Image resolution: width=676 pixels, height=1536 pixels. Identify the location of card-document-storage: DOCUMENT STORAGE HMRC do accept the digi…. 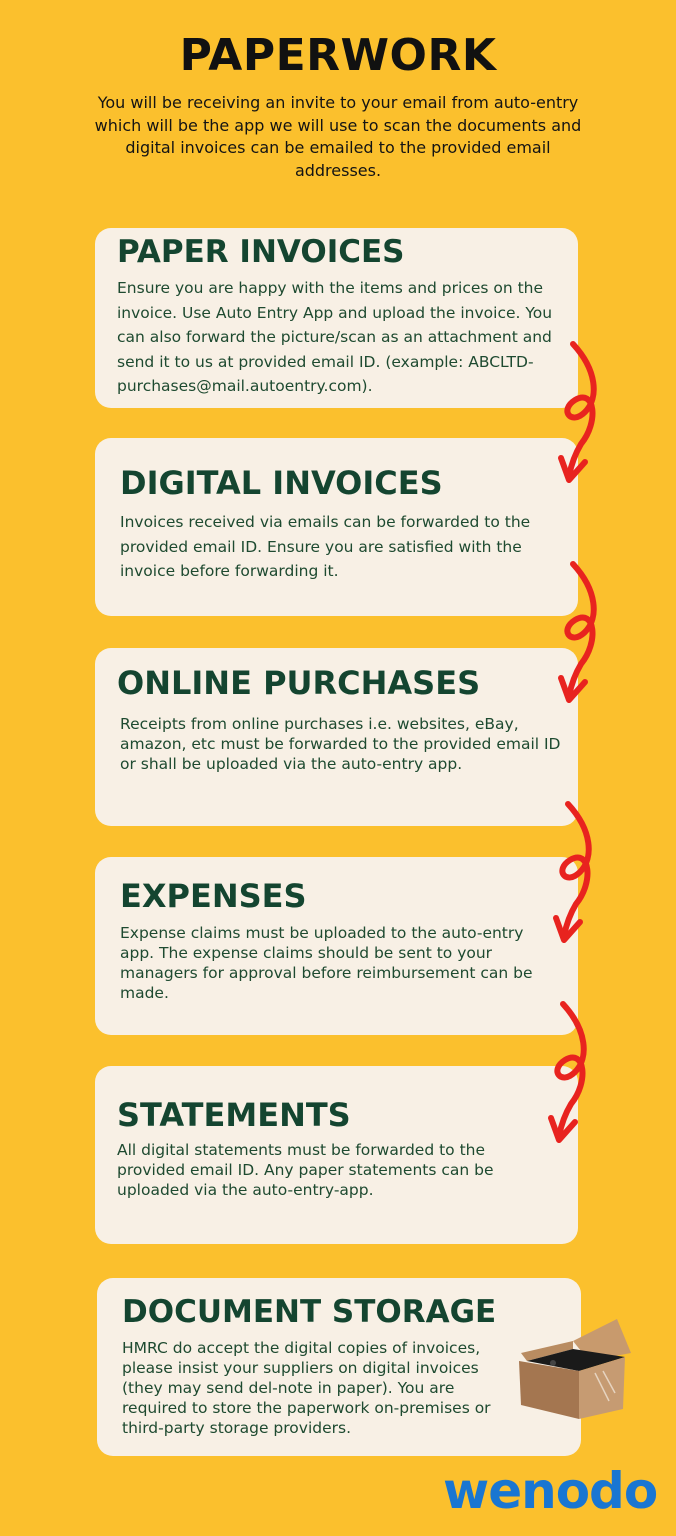
(339, 1367).